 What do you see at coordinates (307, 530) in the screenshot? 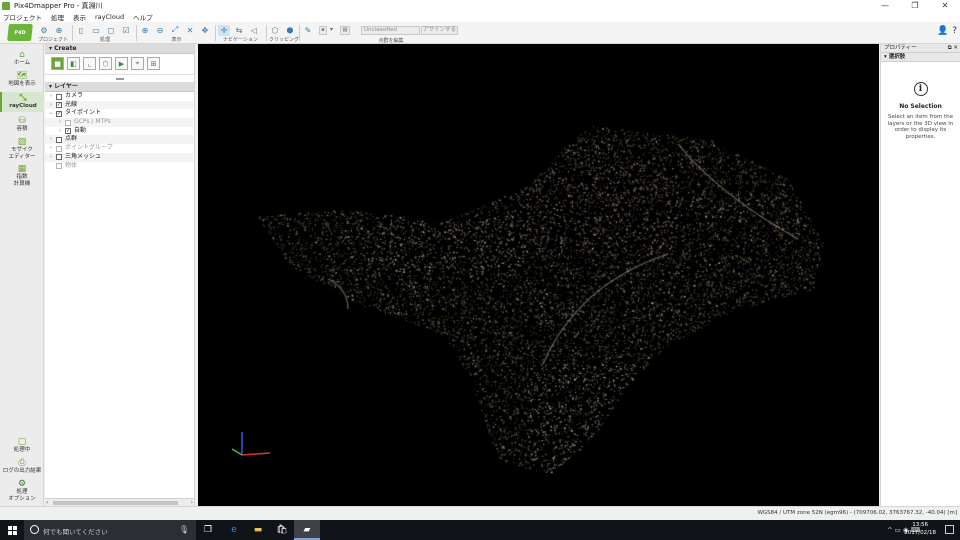
I see `pix4d-taskbar-button: ▰` at bounding box center [307, 530].